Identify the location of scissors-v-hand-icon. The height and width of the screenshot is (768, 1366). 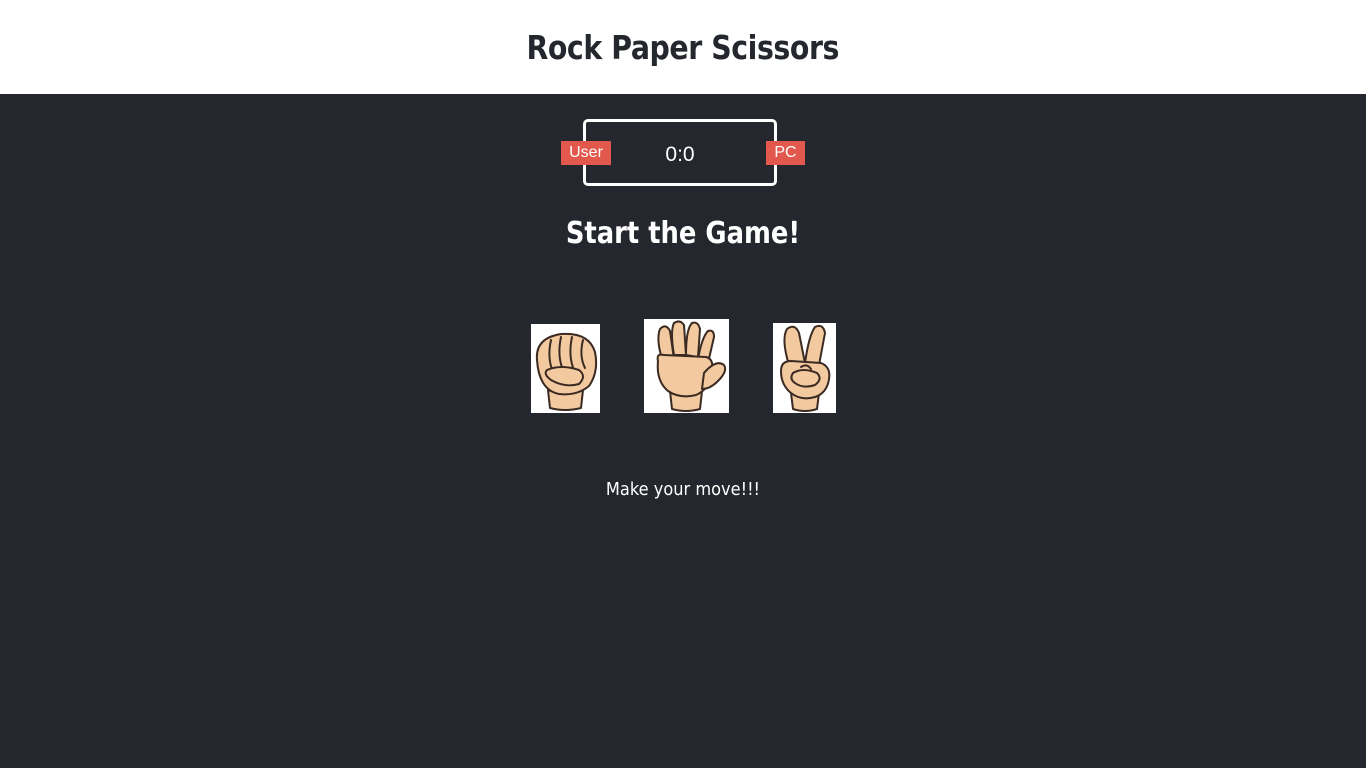
(805, 368).